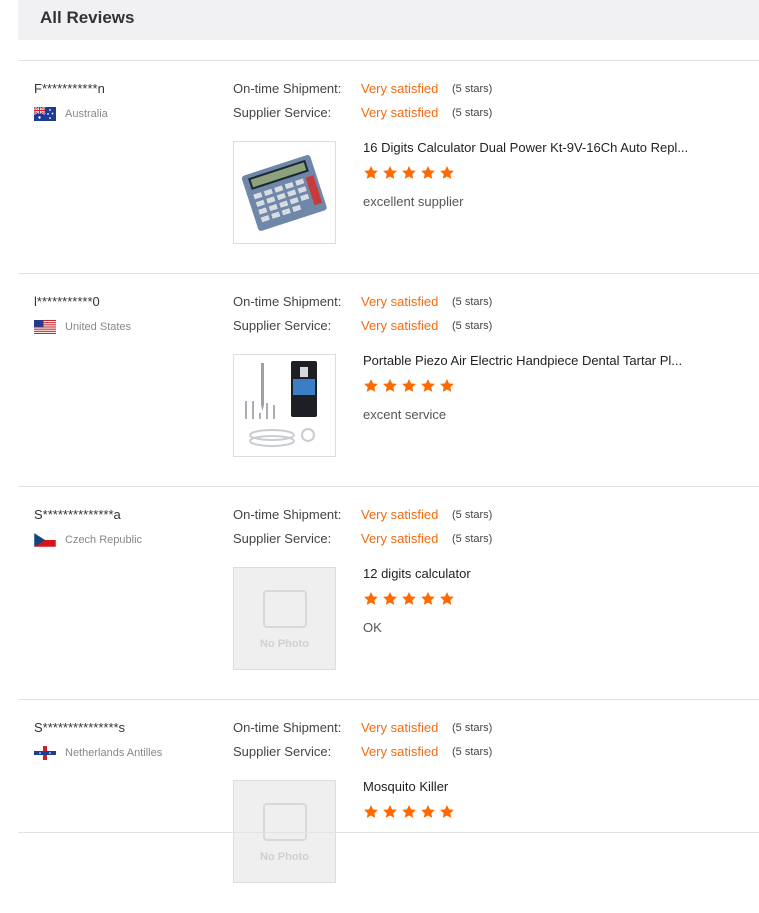 The height and width of the screenshot is (913, 759). I want to click on review-comment: excent service, so click(405, 414).